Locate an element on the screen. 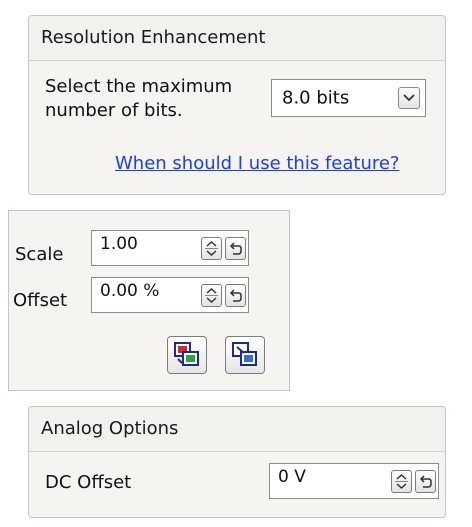 The height and width of the screenshot is (527, 472). scale-spin-button is located at coordinates (211, 248).